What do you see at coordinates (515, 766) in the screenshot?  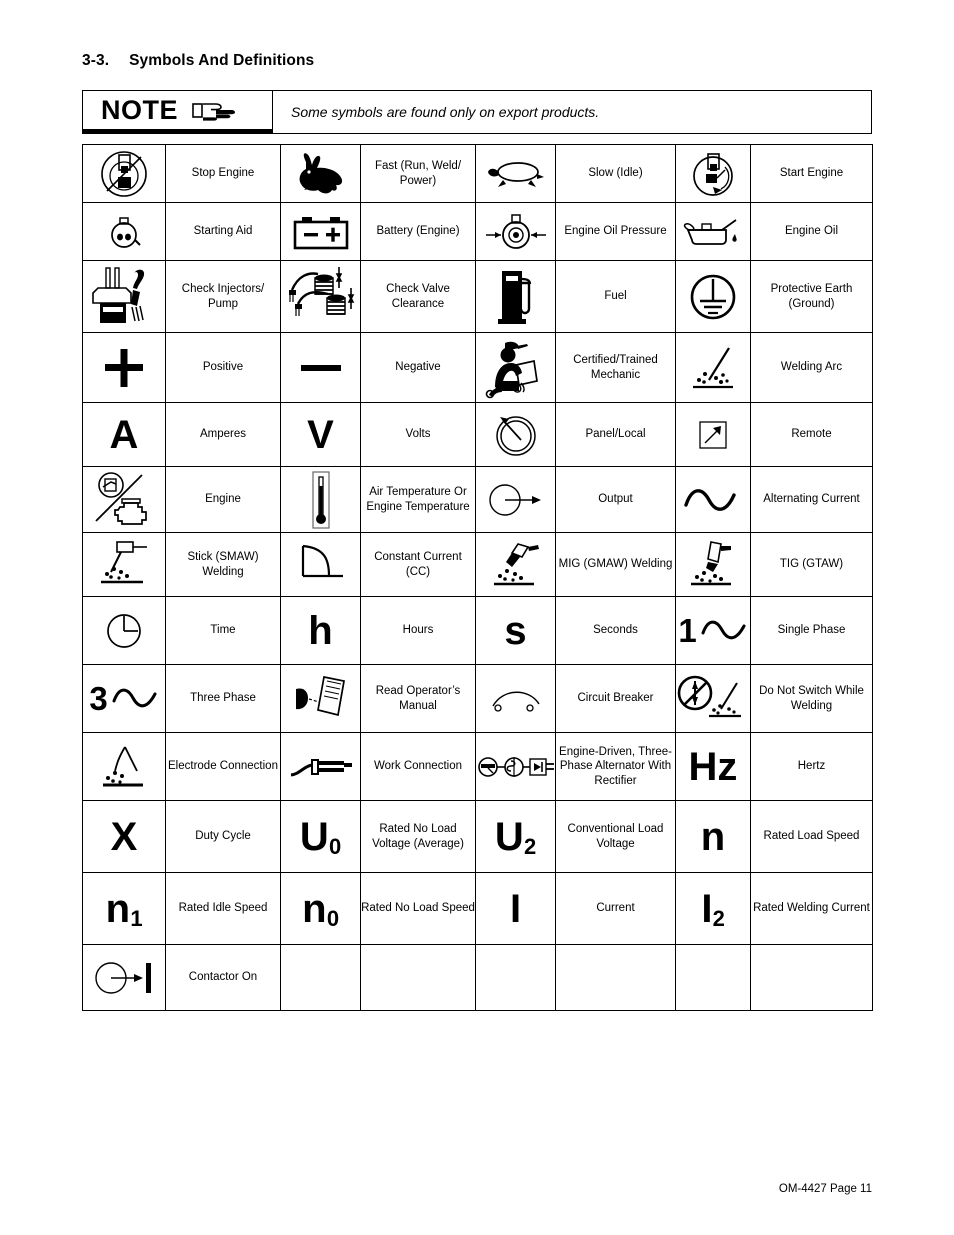 I see `engine-driven-alternator-rectifier-icon` at bounding box center [515, 766].